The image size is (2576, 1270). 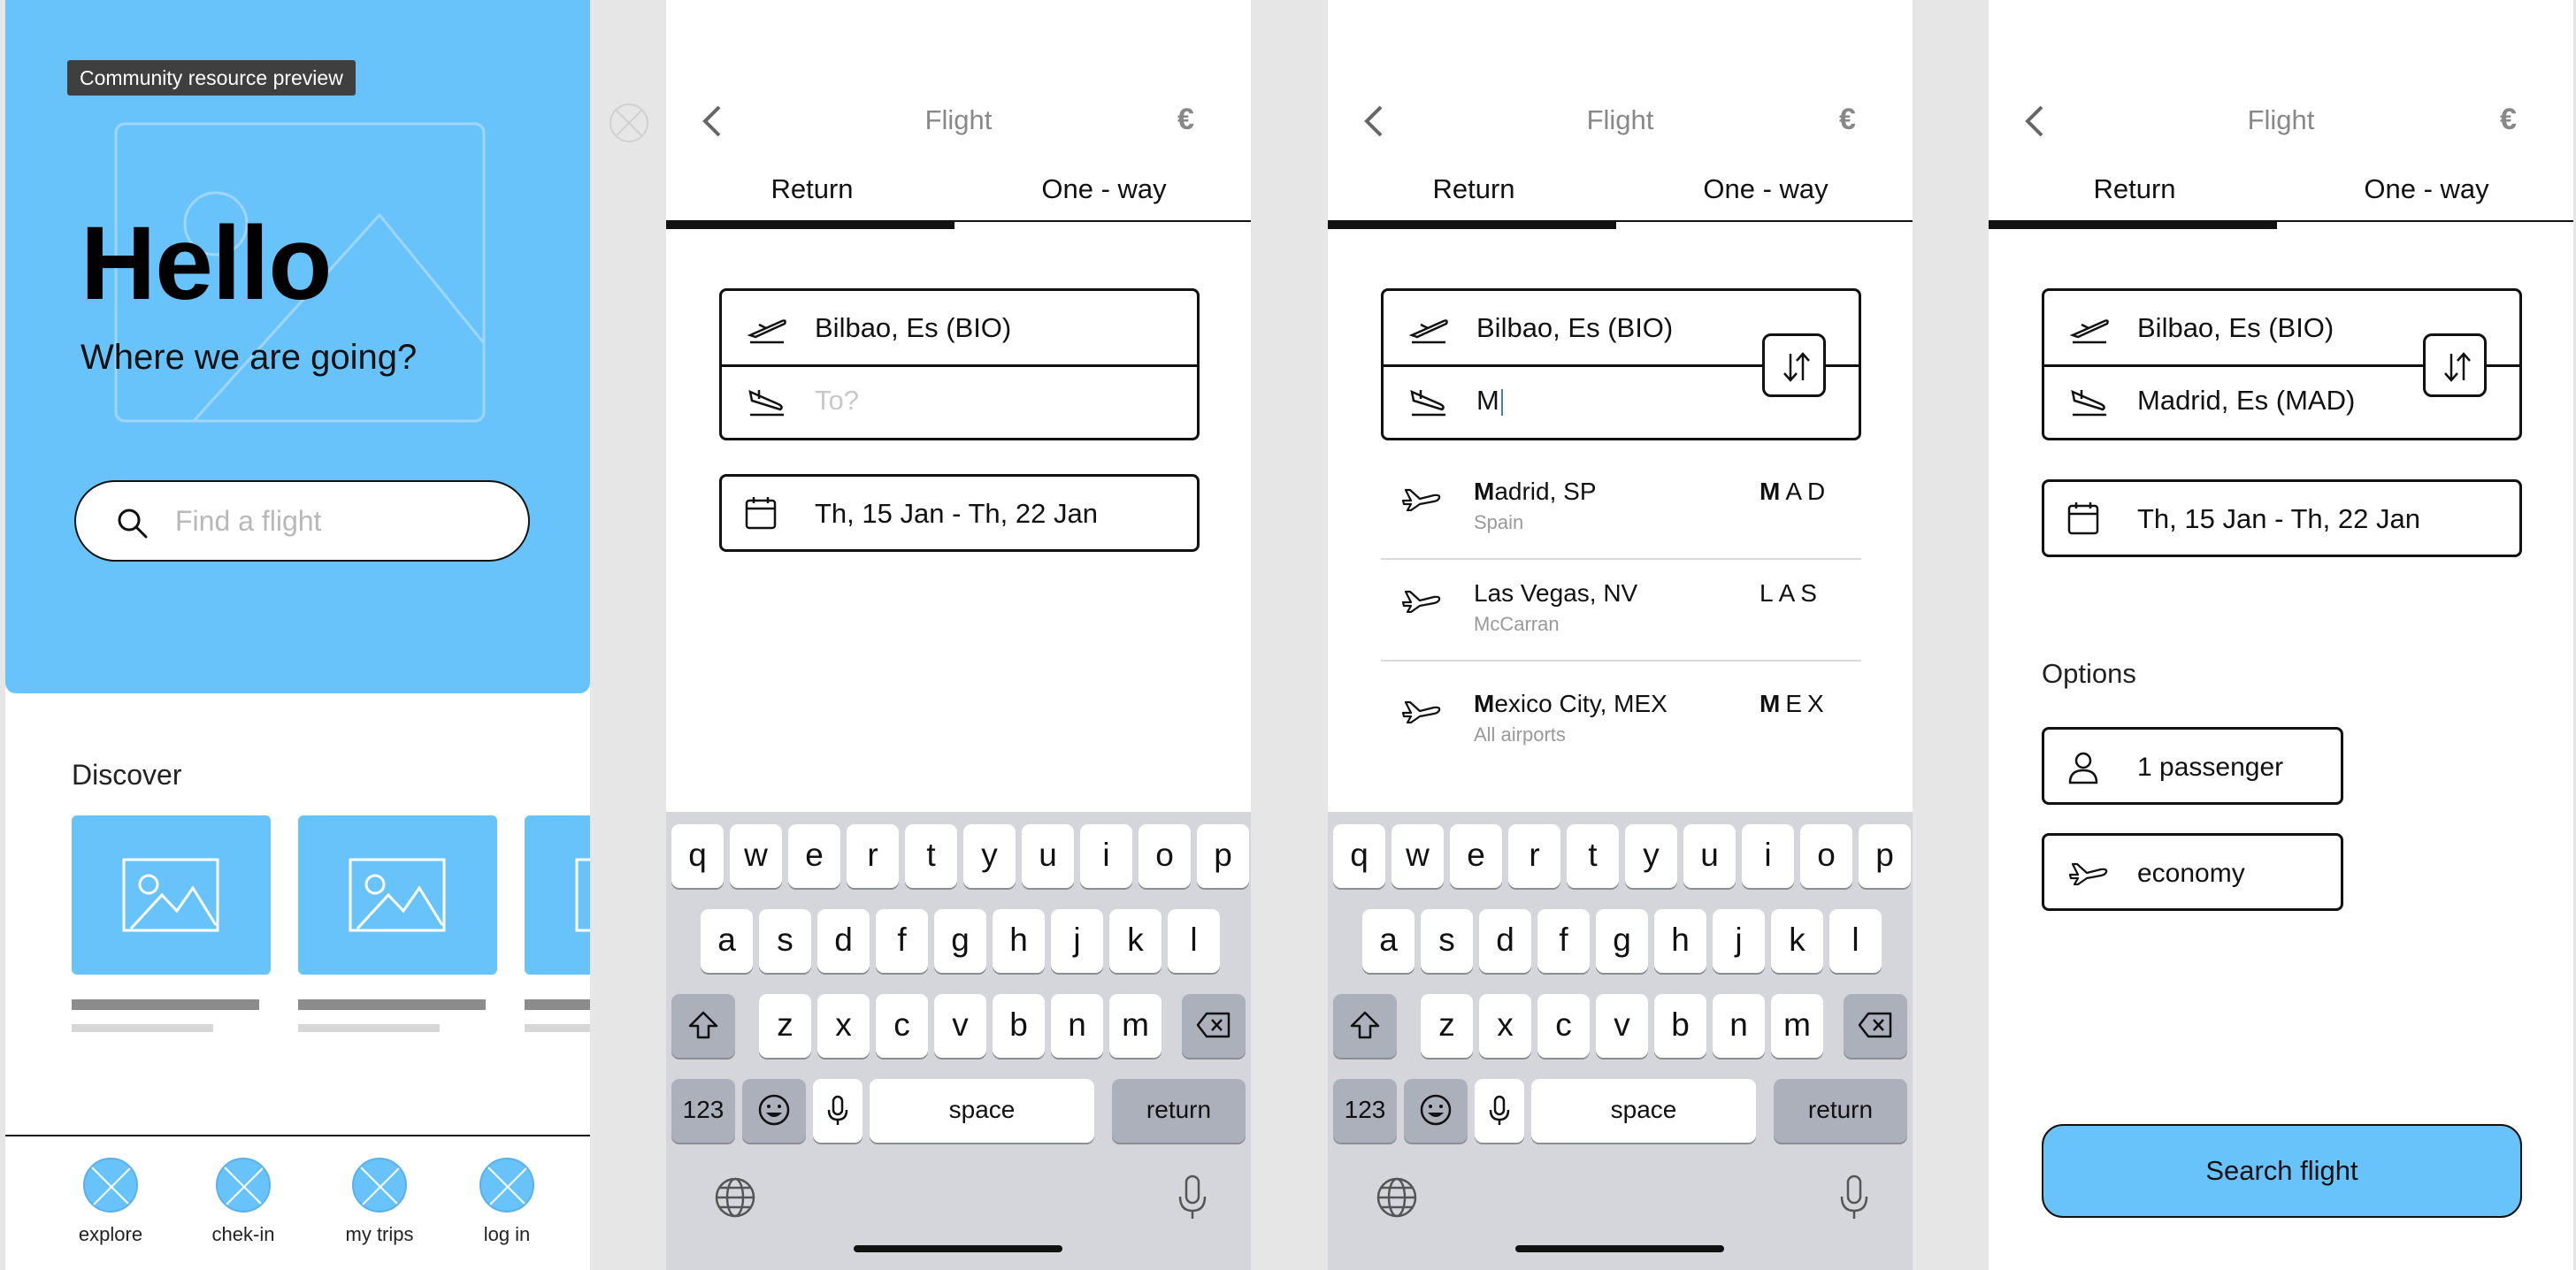 What do you see at coordinates (1621, 721) in the screenshot?
I see `suggestion-item: Mexico City, MEX All airports MEX` at bounding box center [1621, 721].